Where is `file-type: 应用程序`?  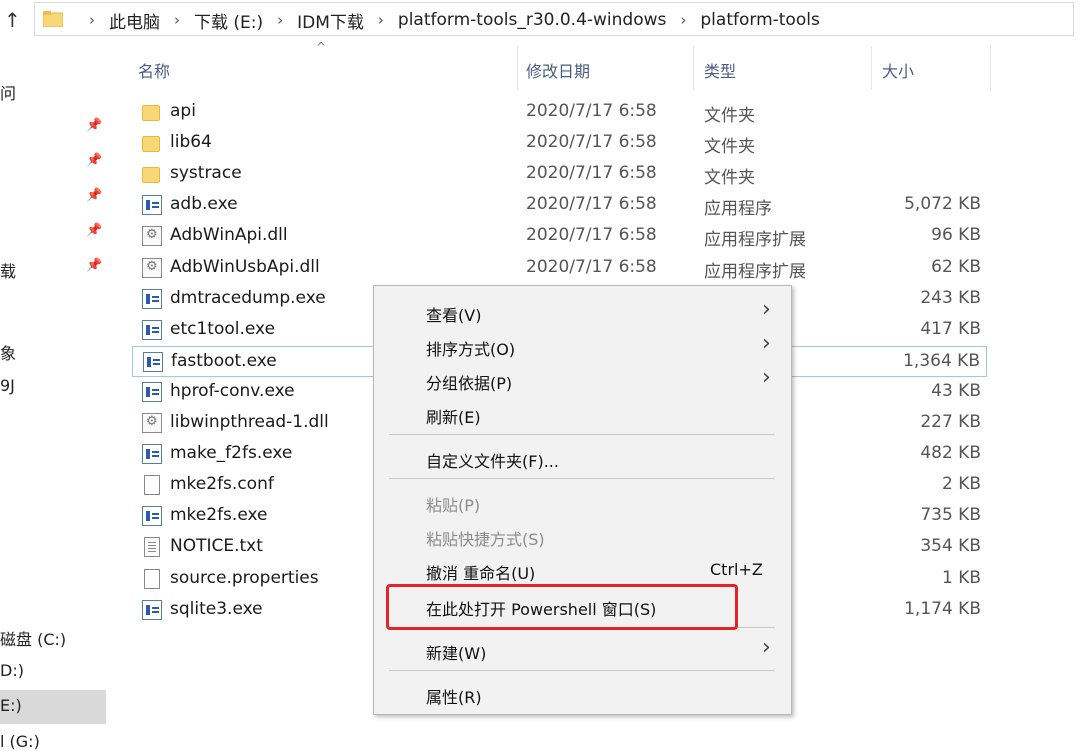 file-type: 应用程序 is located at coordinates (738, 209).